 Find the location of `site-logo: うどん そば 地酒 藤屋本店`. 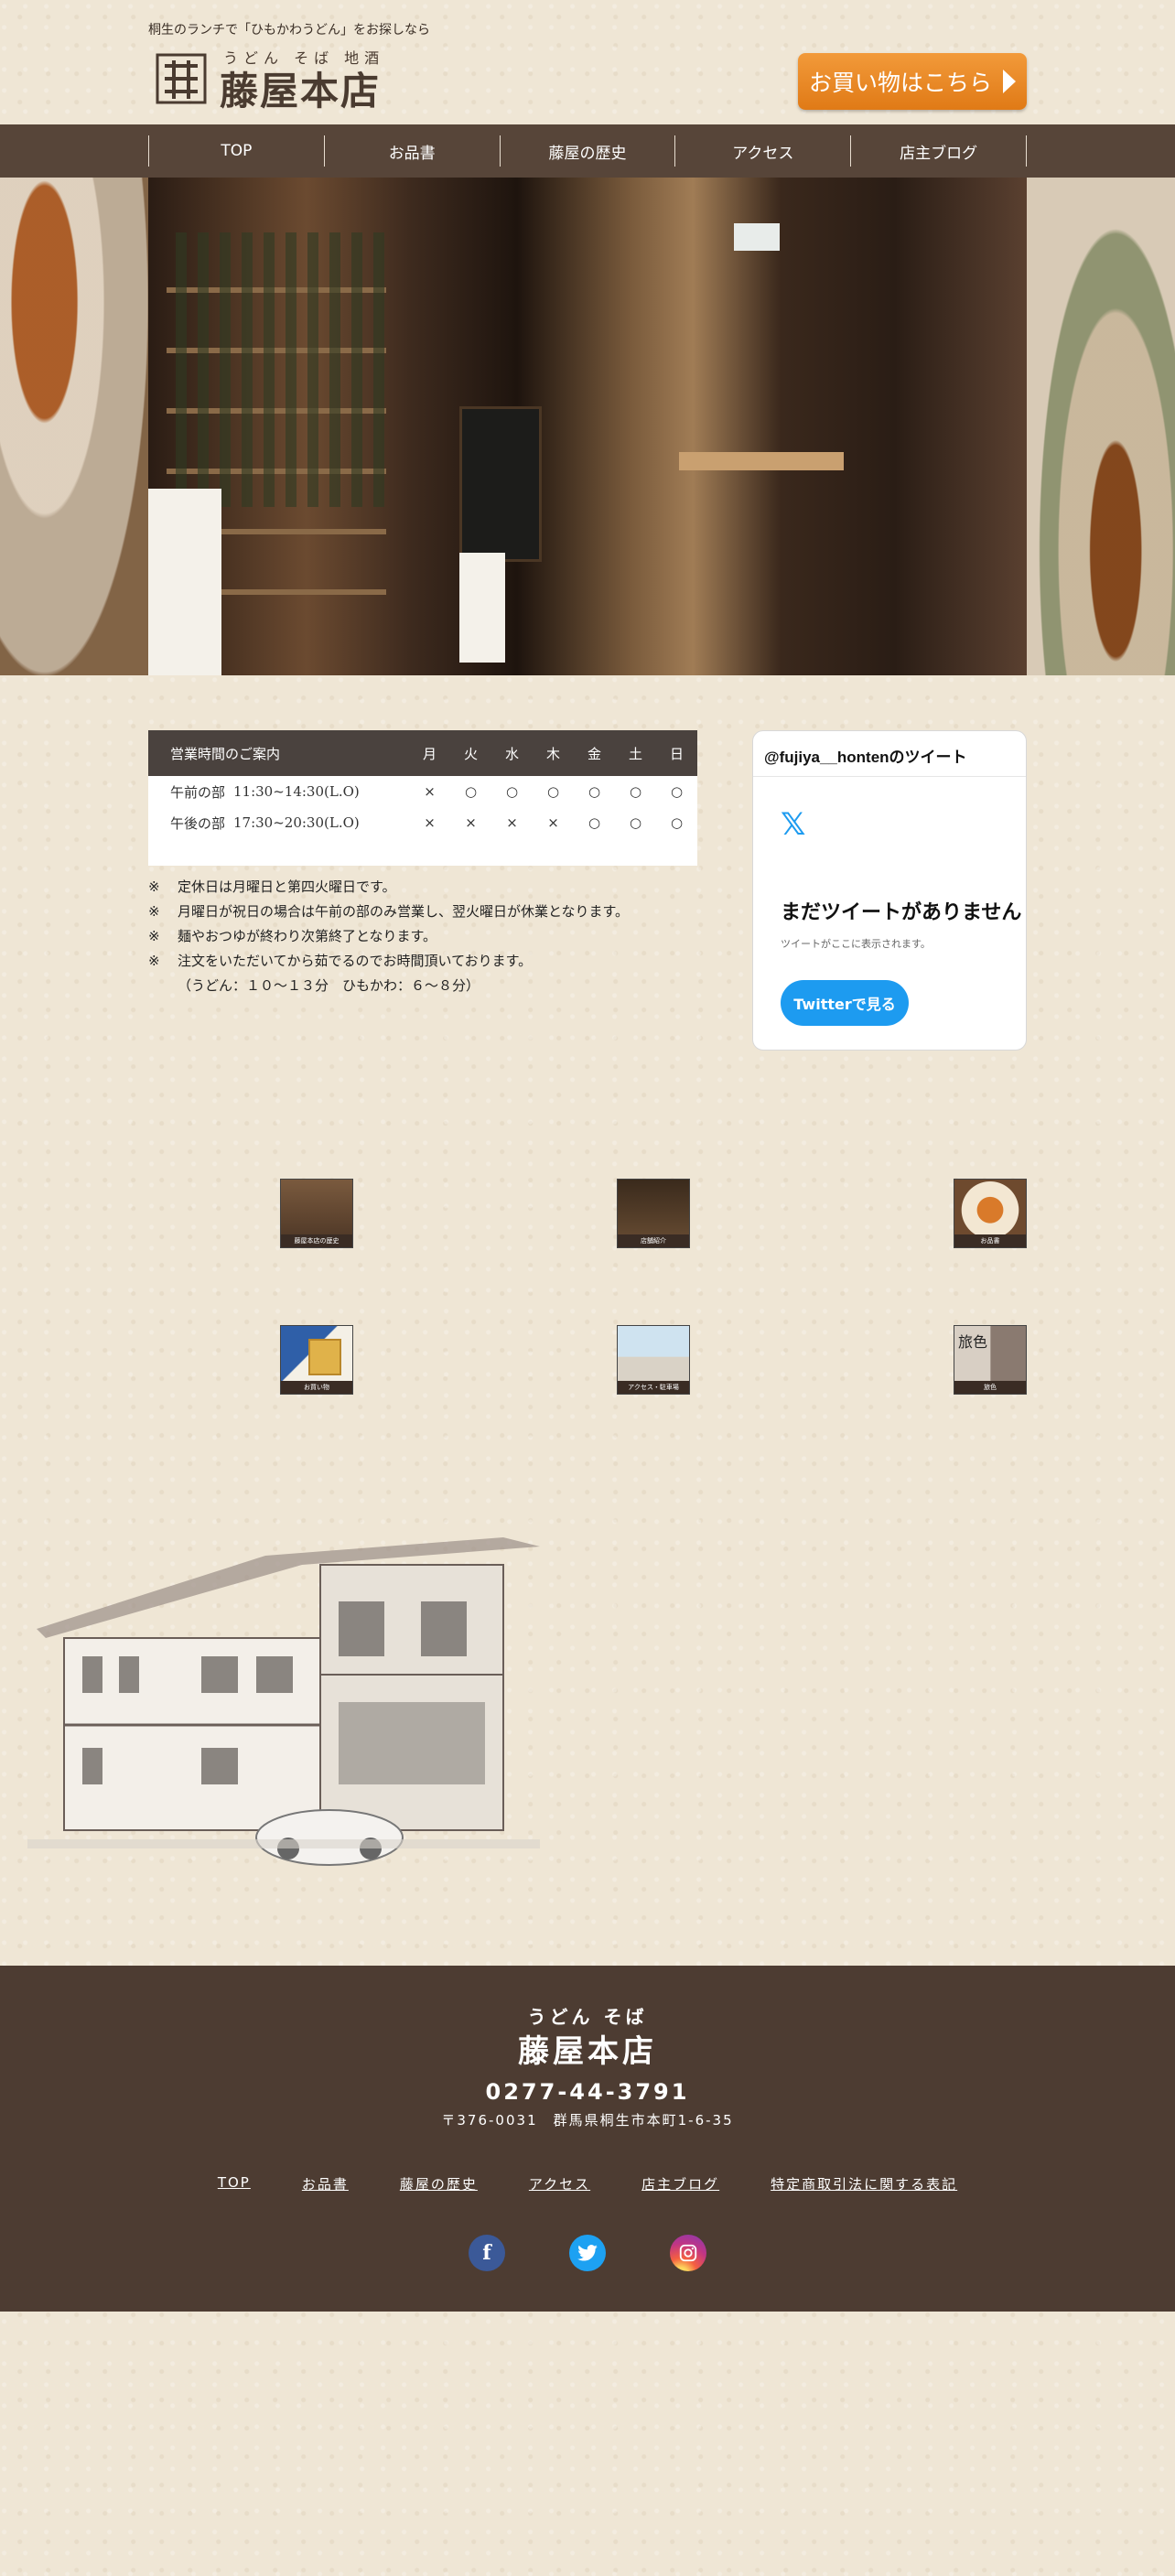

site-logo: うどん そば 地酒 藤屋本店 is located at coordinates (267, 79).